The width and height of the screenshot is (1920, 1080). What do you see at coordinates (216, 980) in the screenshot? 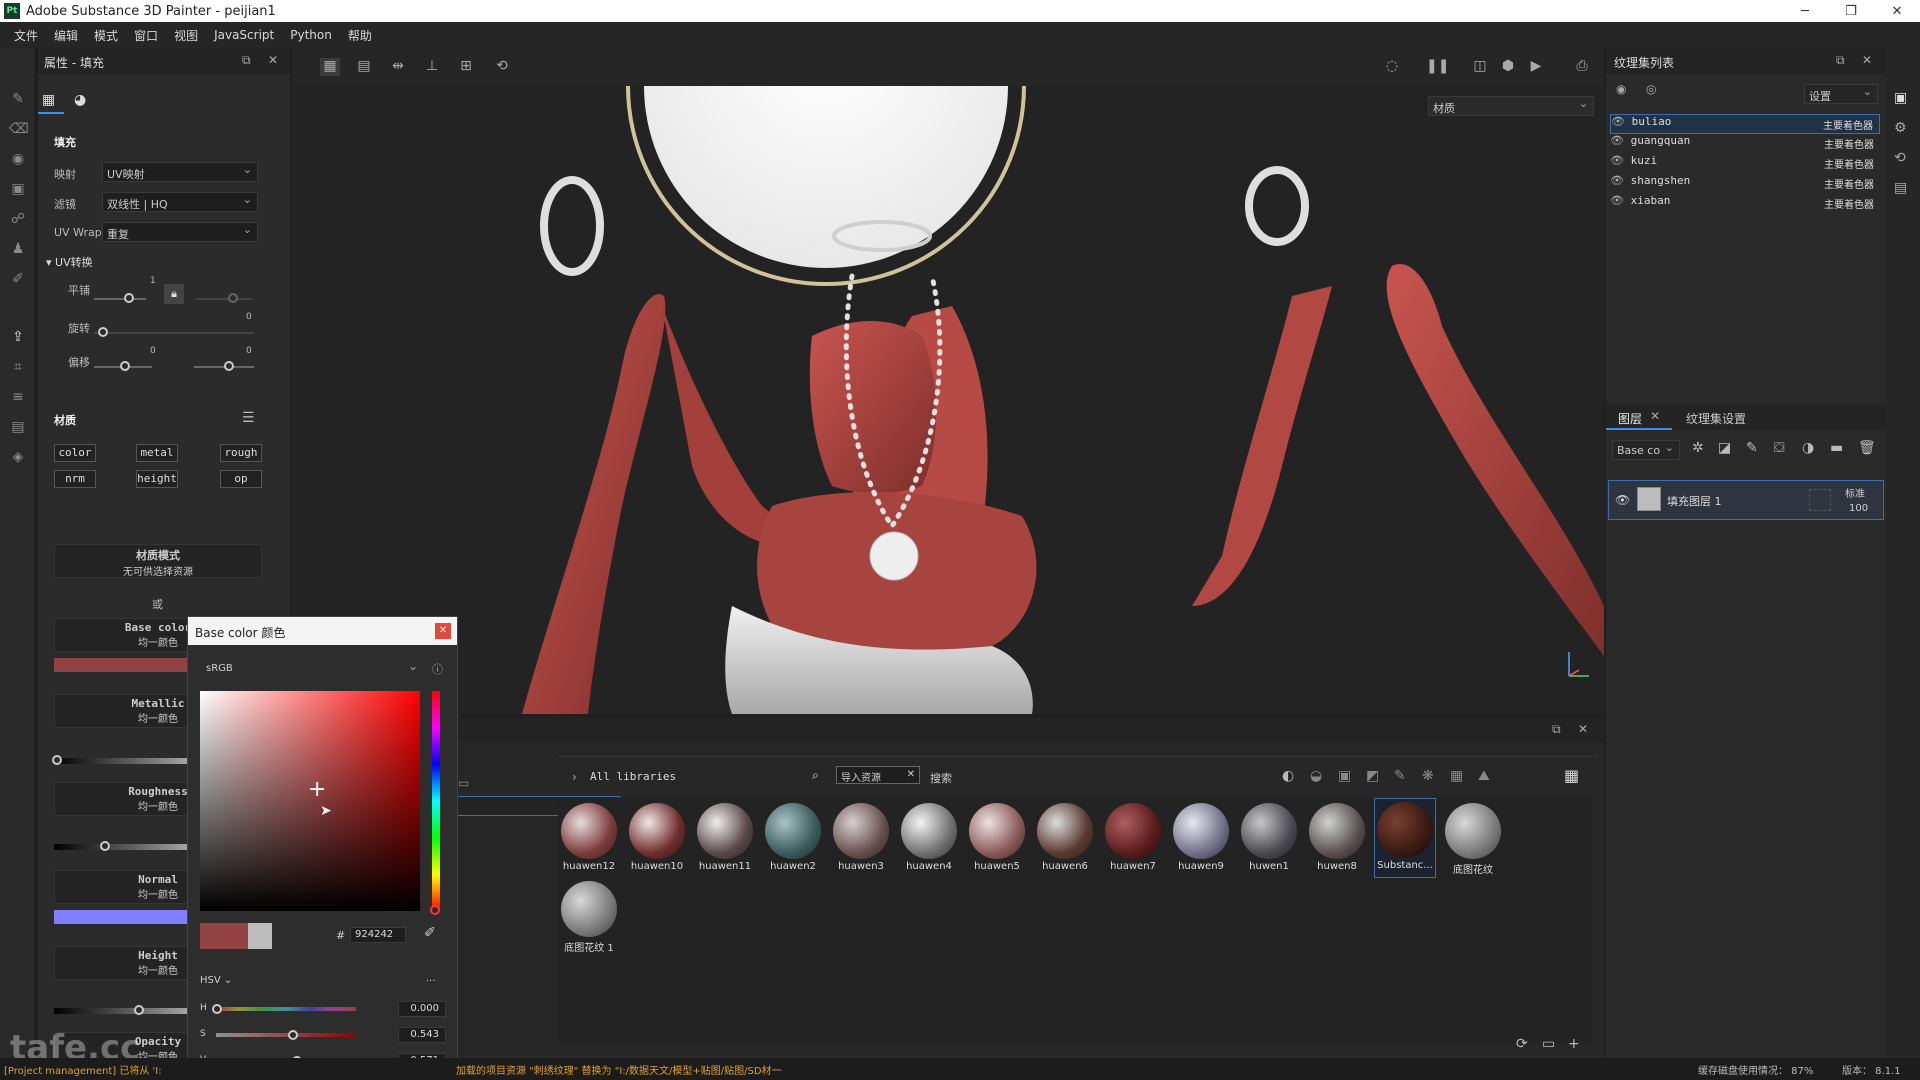
I see `color-model-dropdown: HSV ⌄` at bounding box center [216, 980].